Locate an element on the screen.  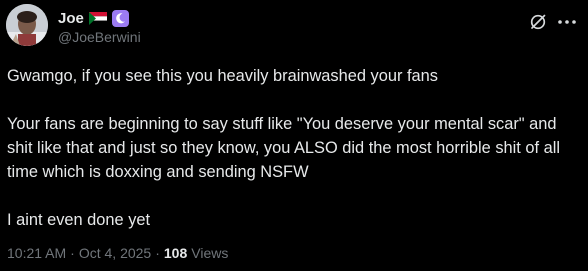
tweet-paragraph: I aint even done yet is located at coordinates (79, 220).